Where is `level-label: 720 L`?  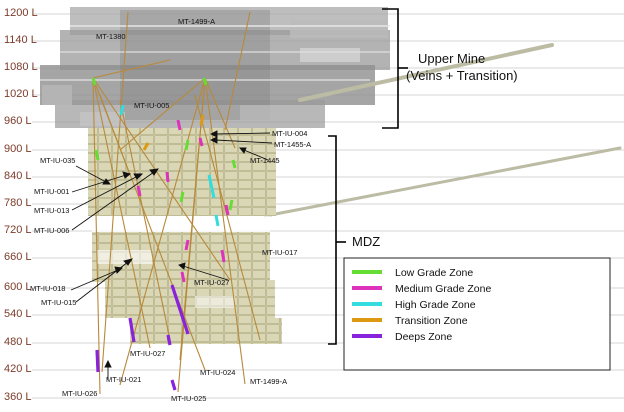 level-label: 720 L is located at coordinates (18, 230).